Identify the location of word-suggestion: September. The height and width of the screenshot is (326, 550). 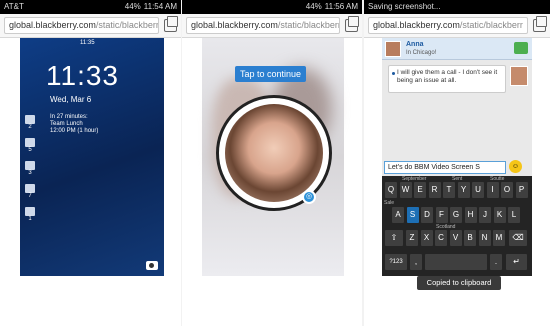
(414, 179).